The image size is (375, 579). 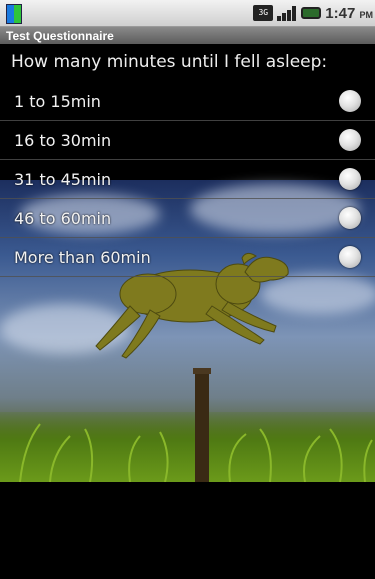 What do you see at coordinates (63, 140) in the screenshot?
I see `option-label: 16 to 30min` at bounding box center [63, 140].